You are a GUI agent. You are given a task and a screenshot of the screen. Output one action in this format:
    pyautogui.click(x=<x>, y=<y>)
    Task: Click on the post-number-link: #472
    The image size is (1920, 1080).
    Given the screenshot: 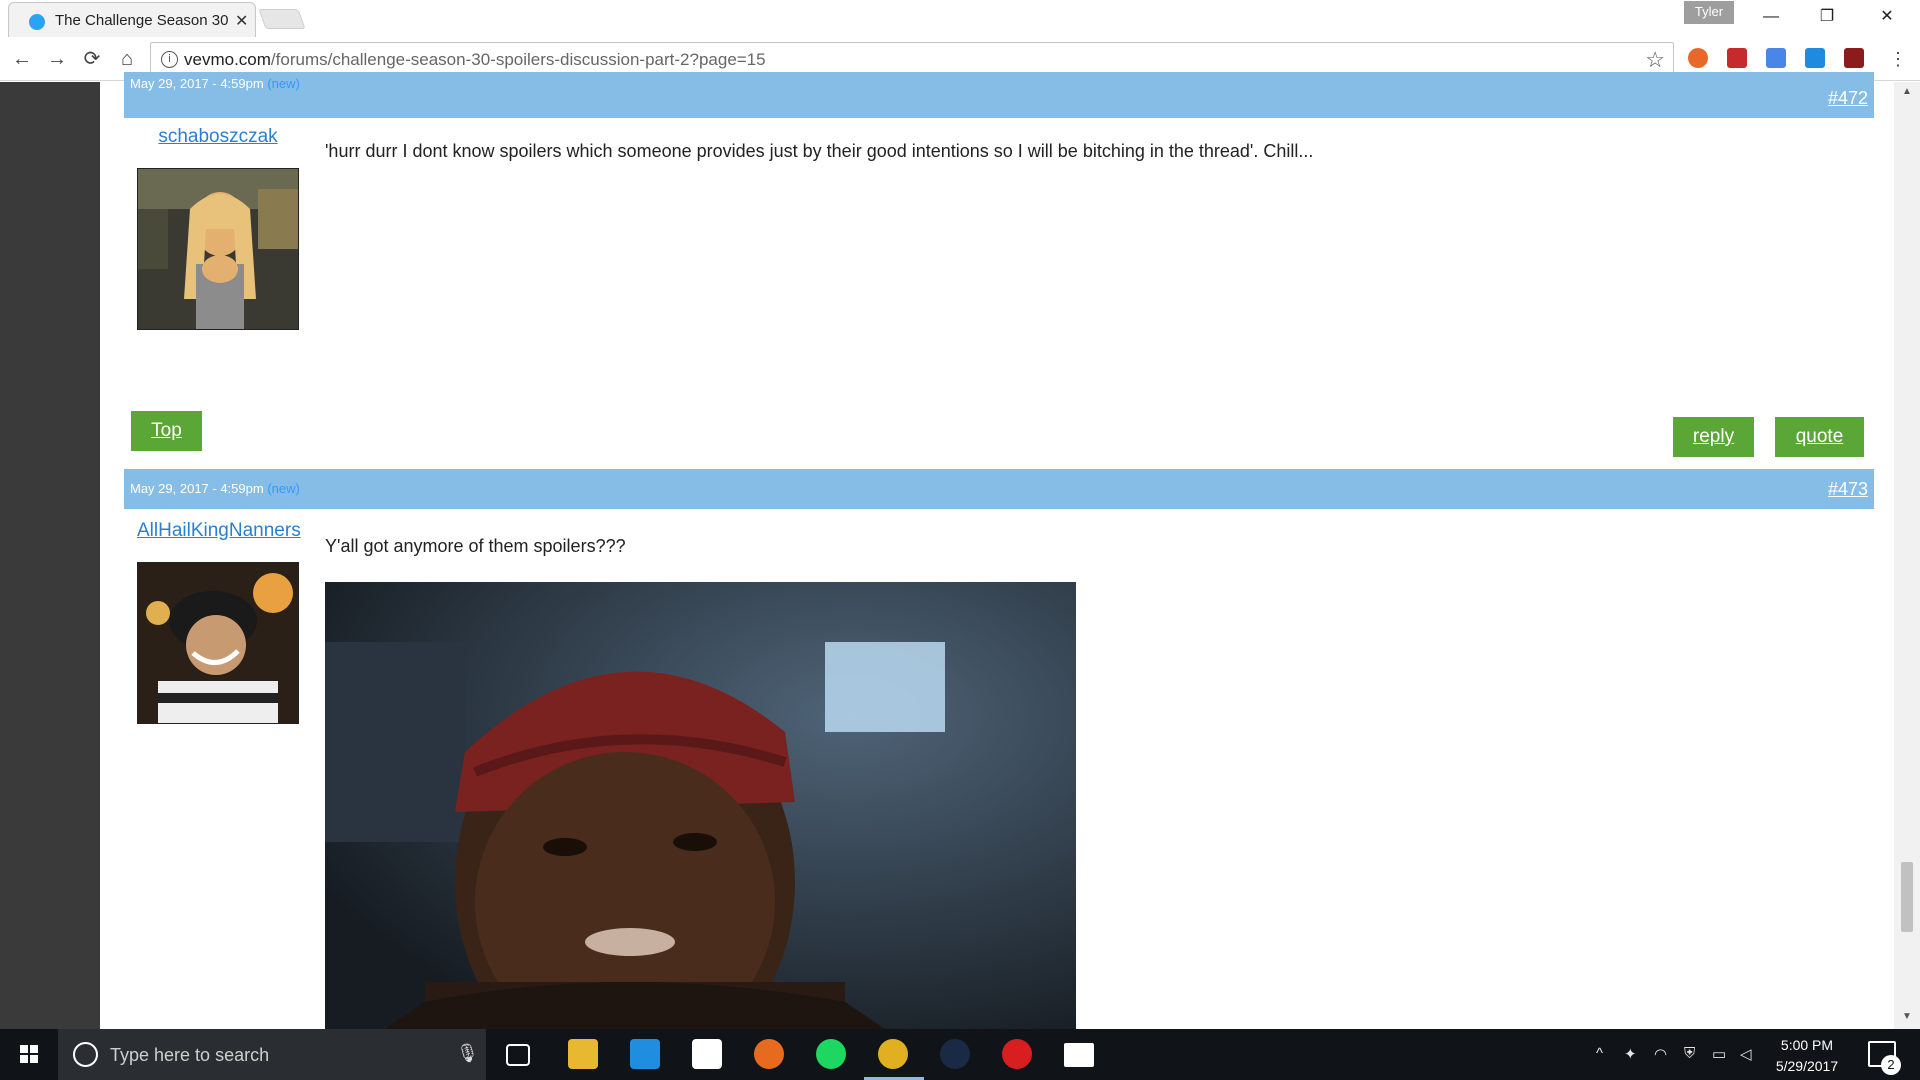 What is the action you would take?
    pyautogui.click(x=1848, y=98)
    